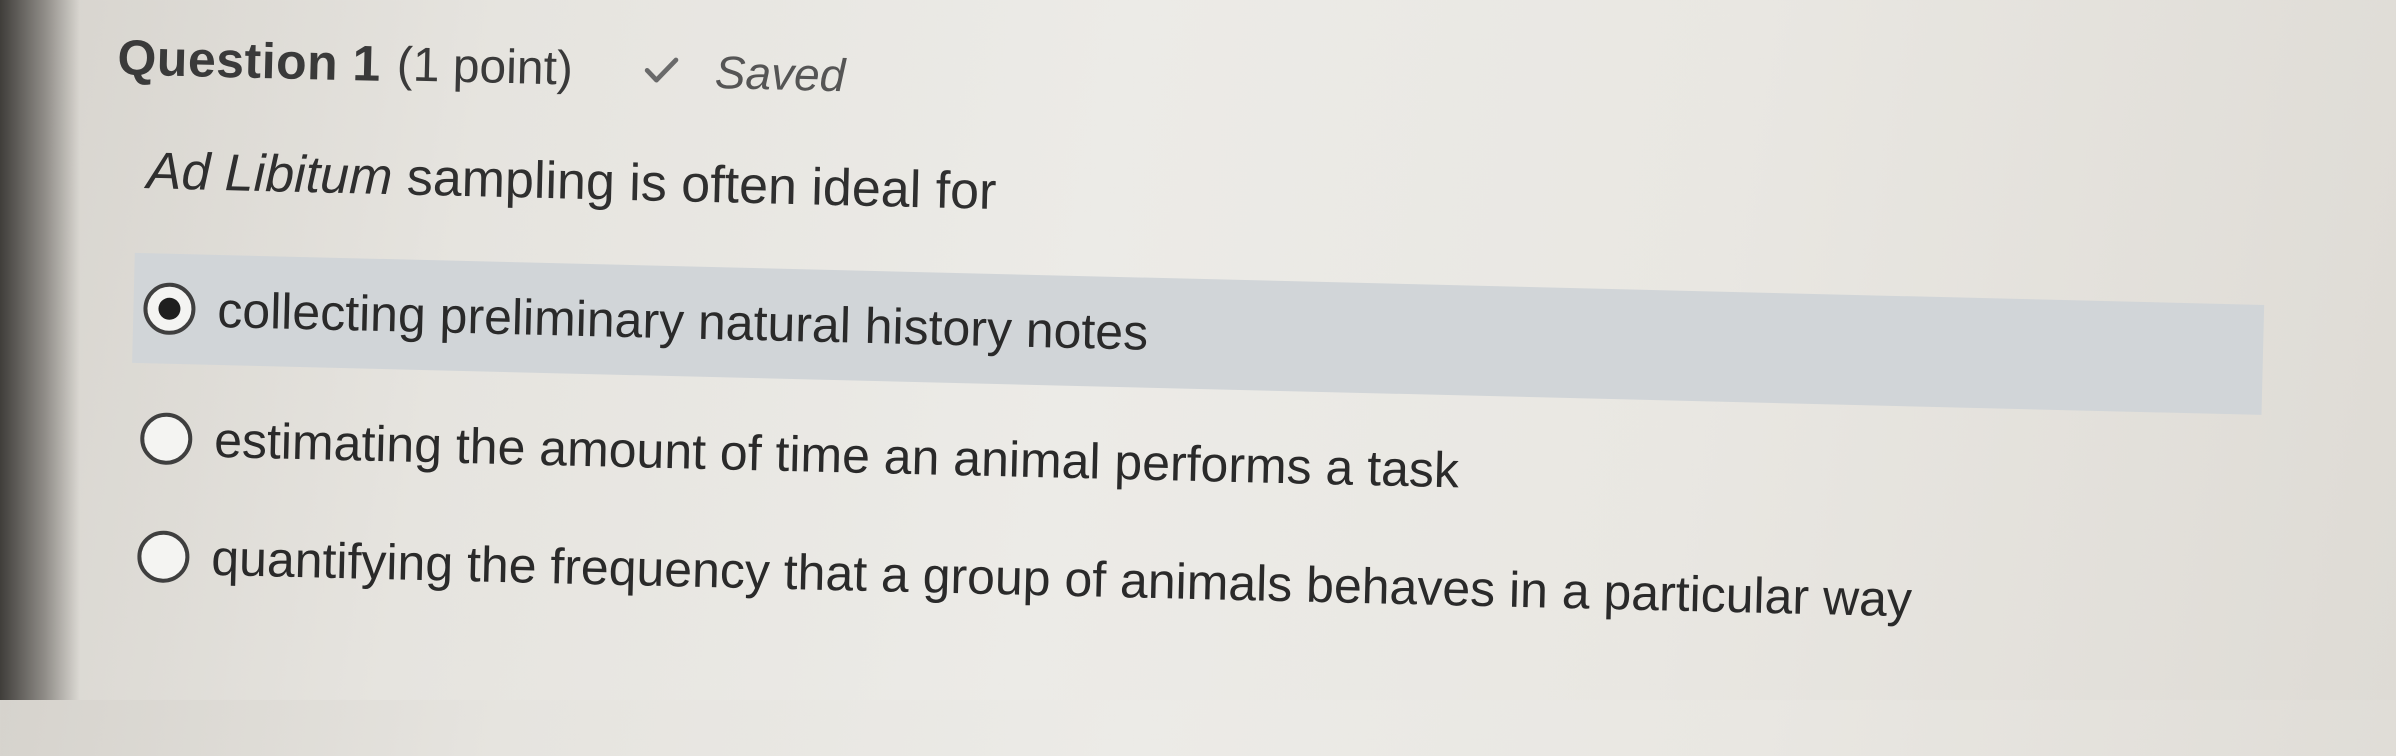 This screenshot has width=2396, height=756. I want to click on prompt-emphasis: Ad Libitum, so click(270, 174).